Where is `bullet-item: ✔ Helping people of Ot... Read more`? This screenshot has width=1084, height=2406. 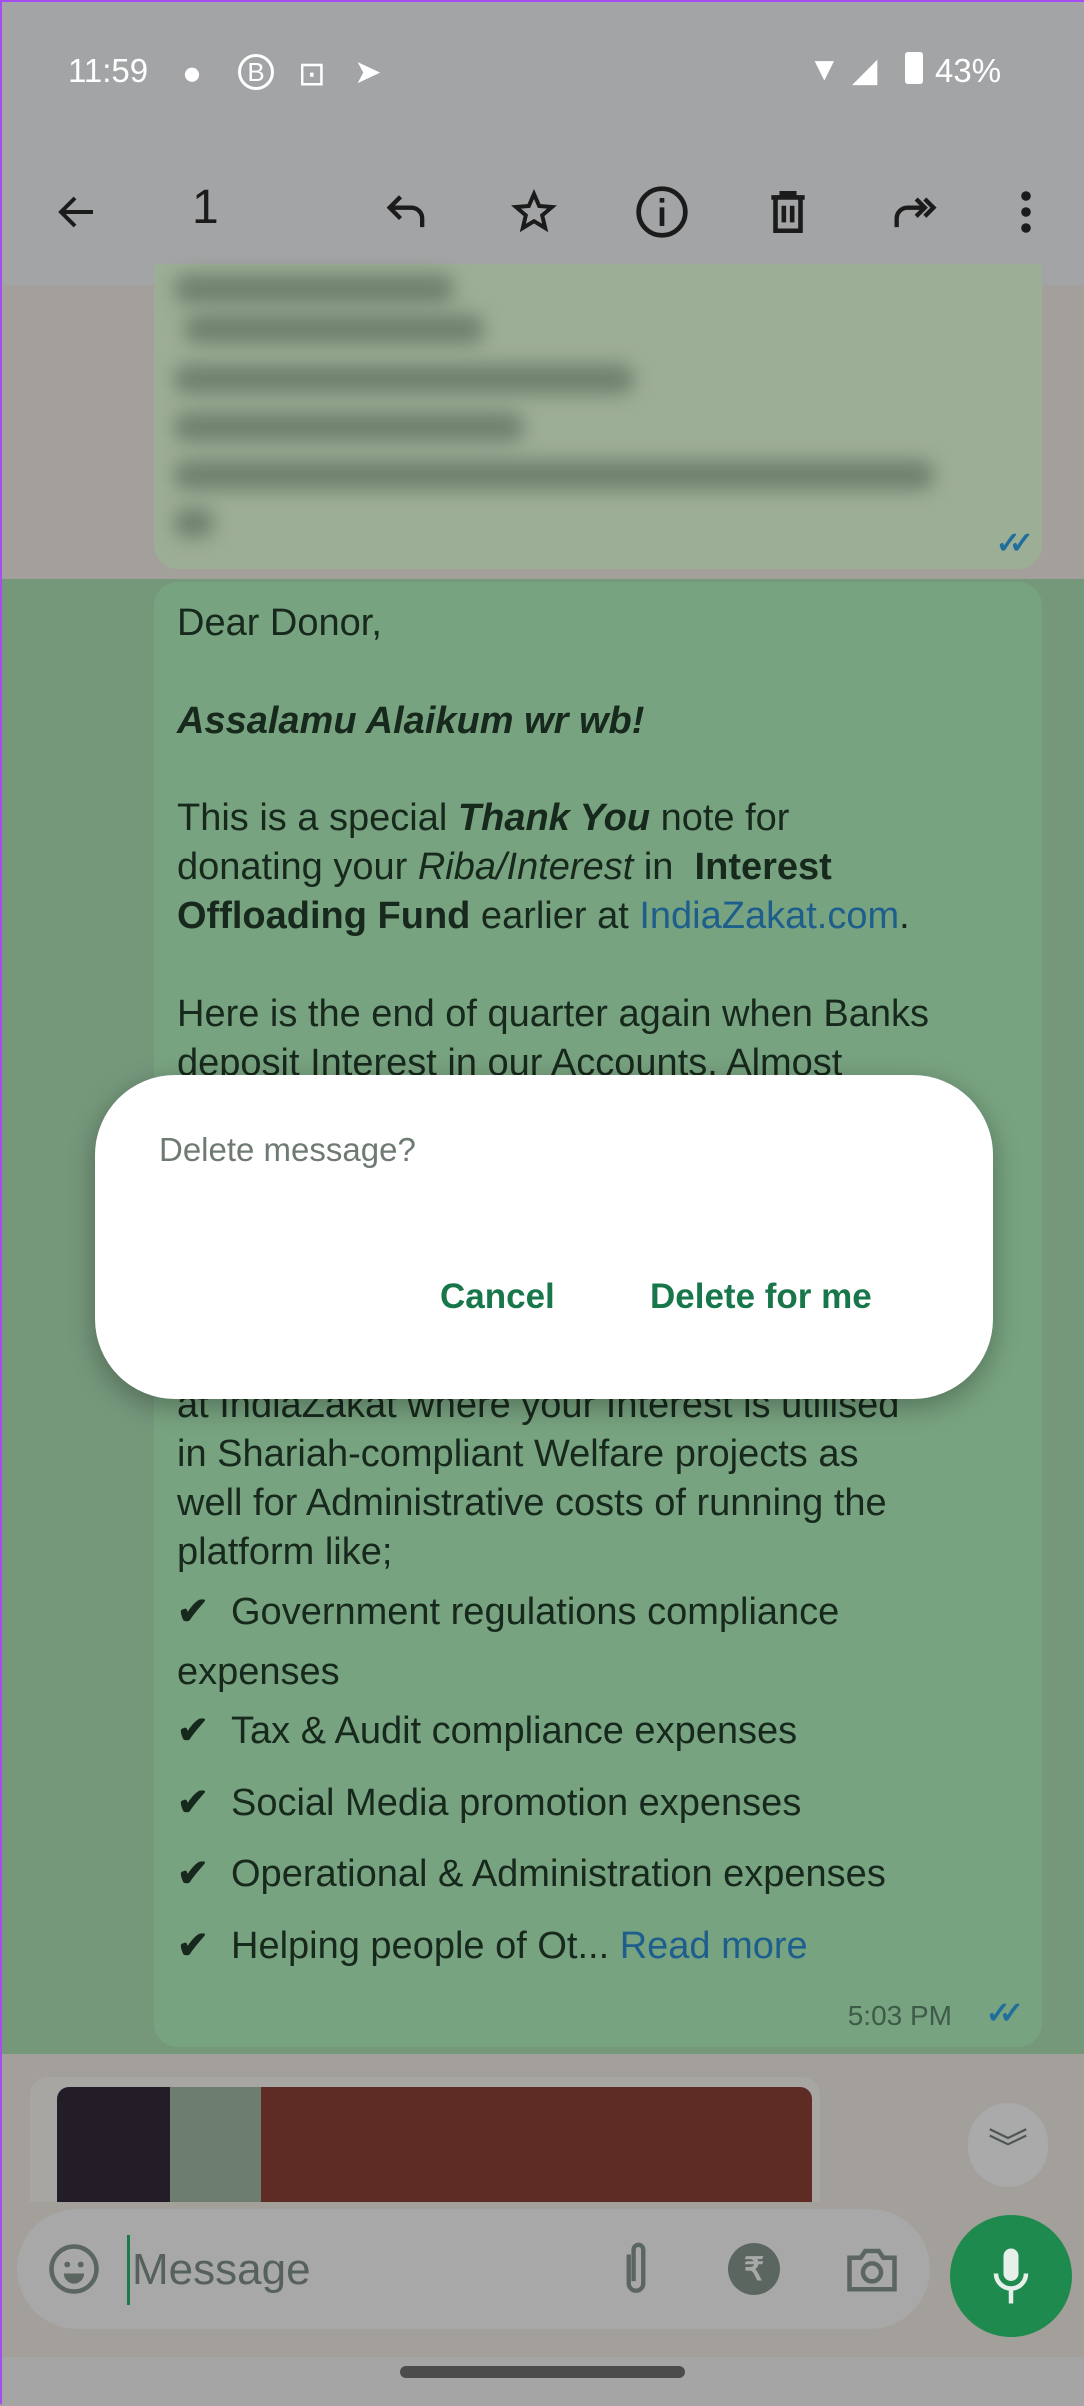
bullet-item: ✔ Helping people of Ot... Read more is located at coordinates (492, 1946).